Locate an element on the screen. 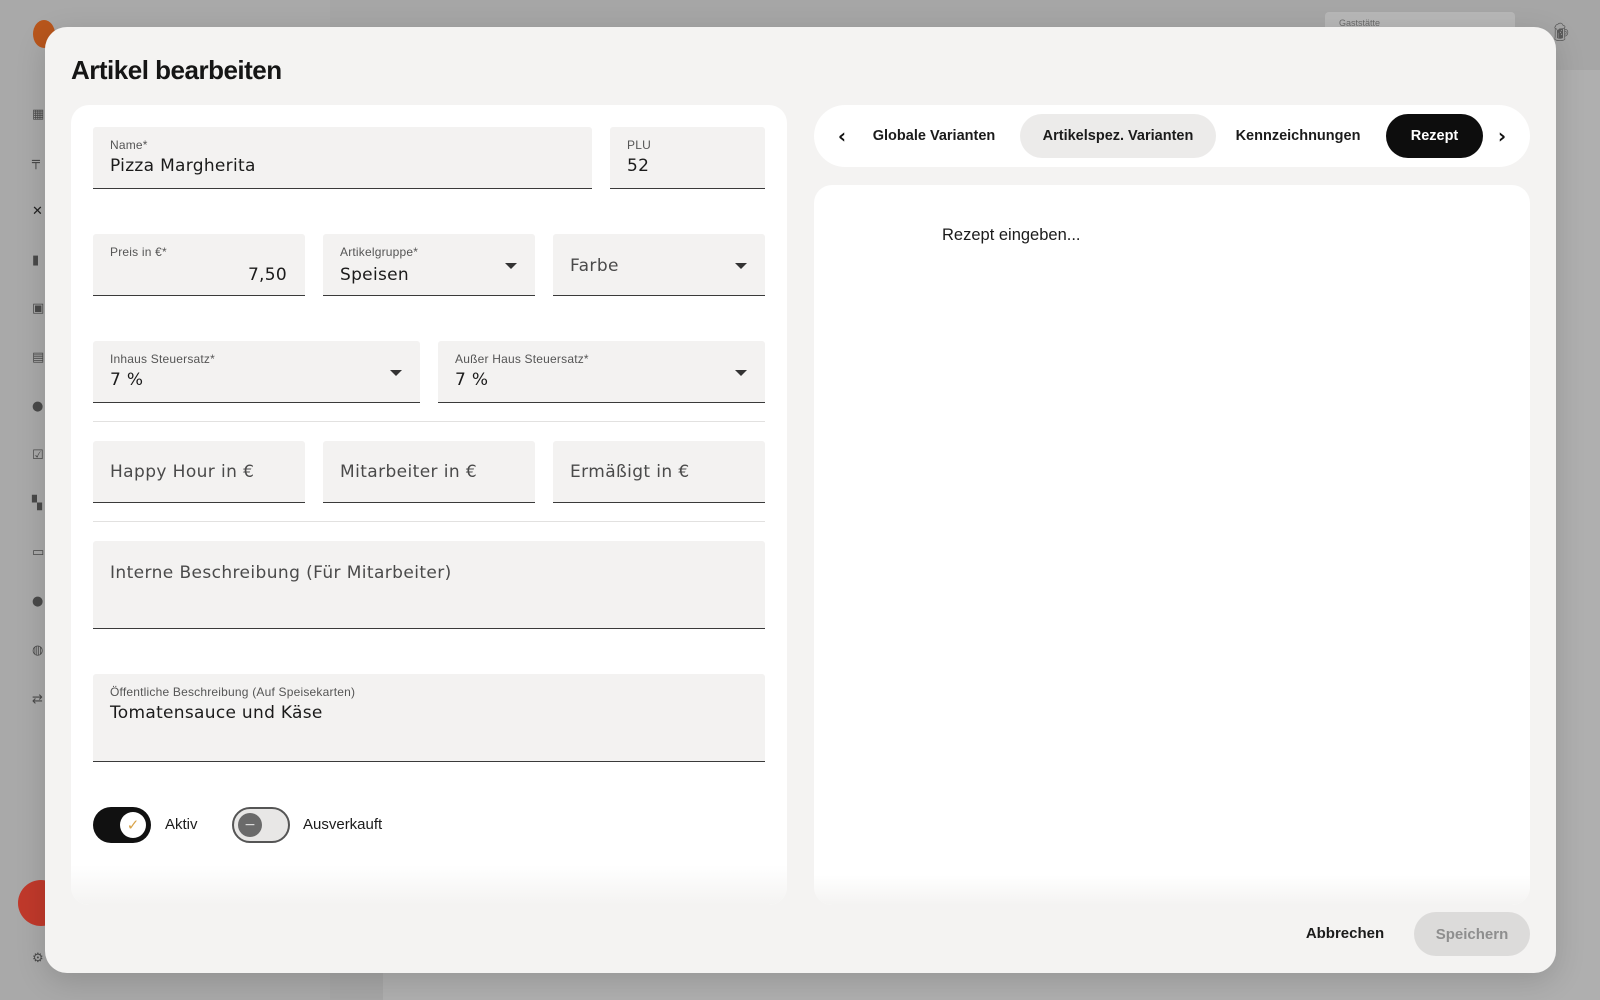  reduced-price-placeholder: Ermäßigt in € is located at coordinates (630, 472).